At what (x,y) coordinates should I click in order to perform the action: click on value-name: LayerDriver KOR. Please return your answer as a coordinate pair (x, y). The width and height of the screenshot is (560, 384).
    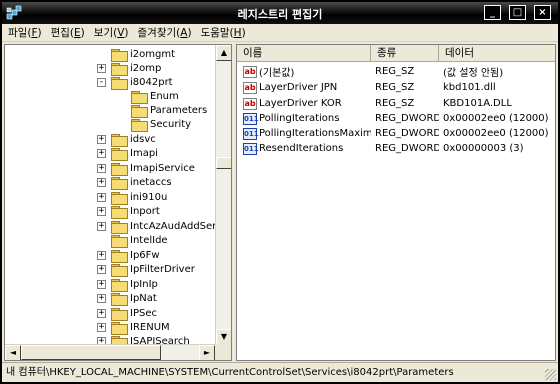
    Looking at the image, I should click on (300, 103).